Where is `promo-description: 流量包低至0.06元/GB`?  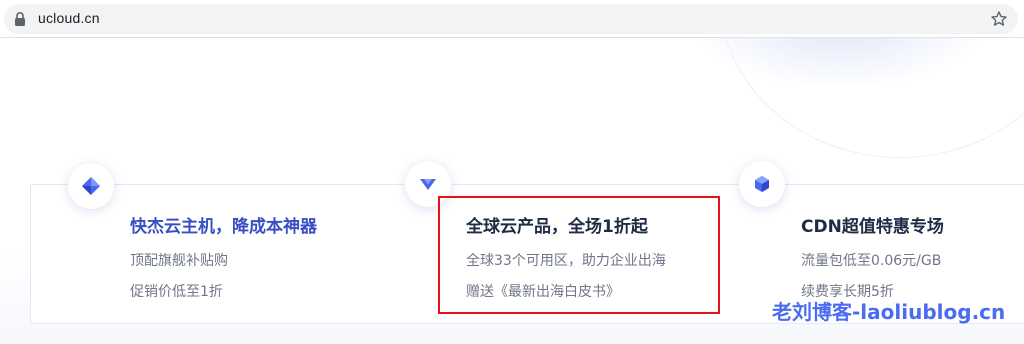 promo-description: 流量包低至0.06元/GB is located at coordinates (871, 261).